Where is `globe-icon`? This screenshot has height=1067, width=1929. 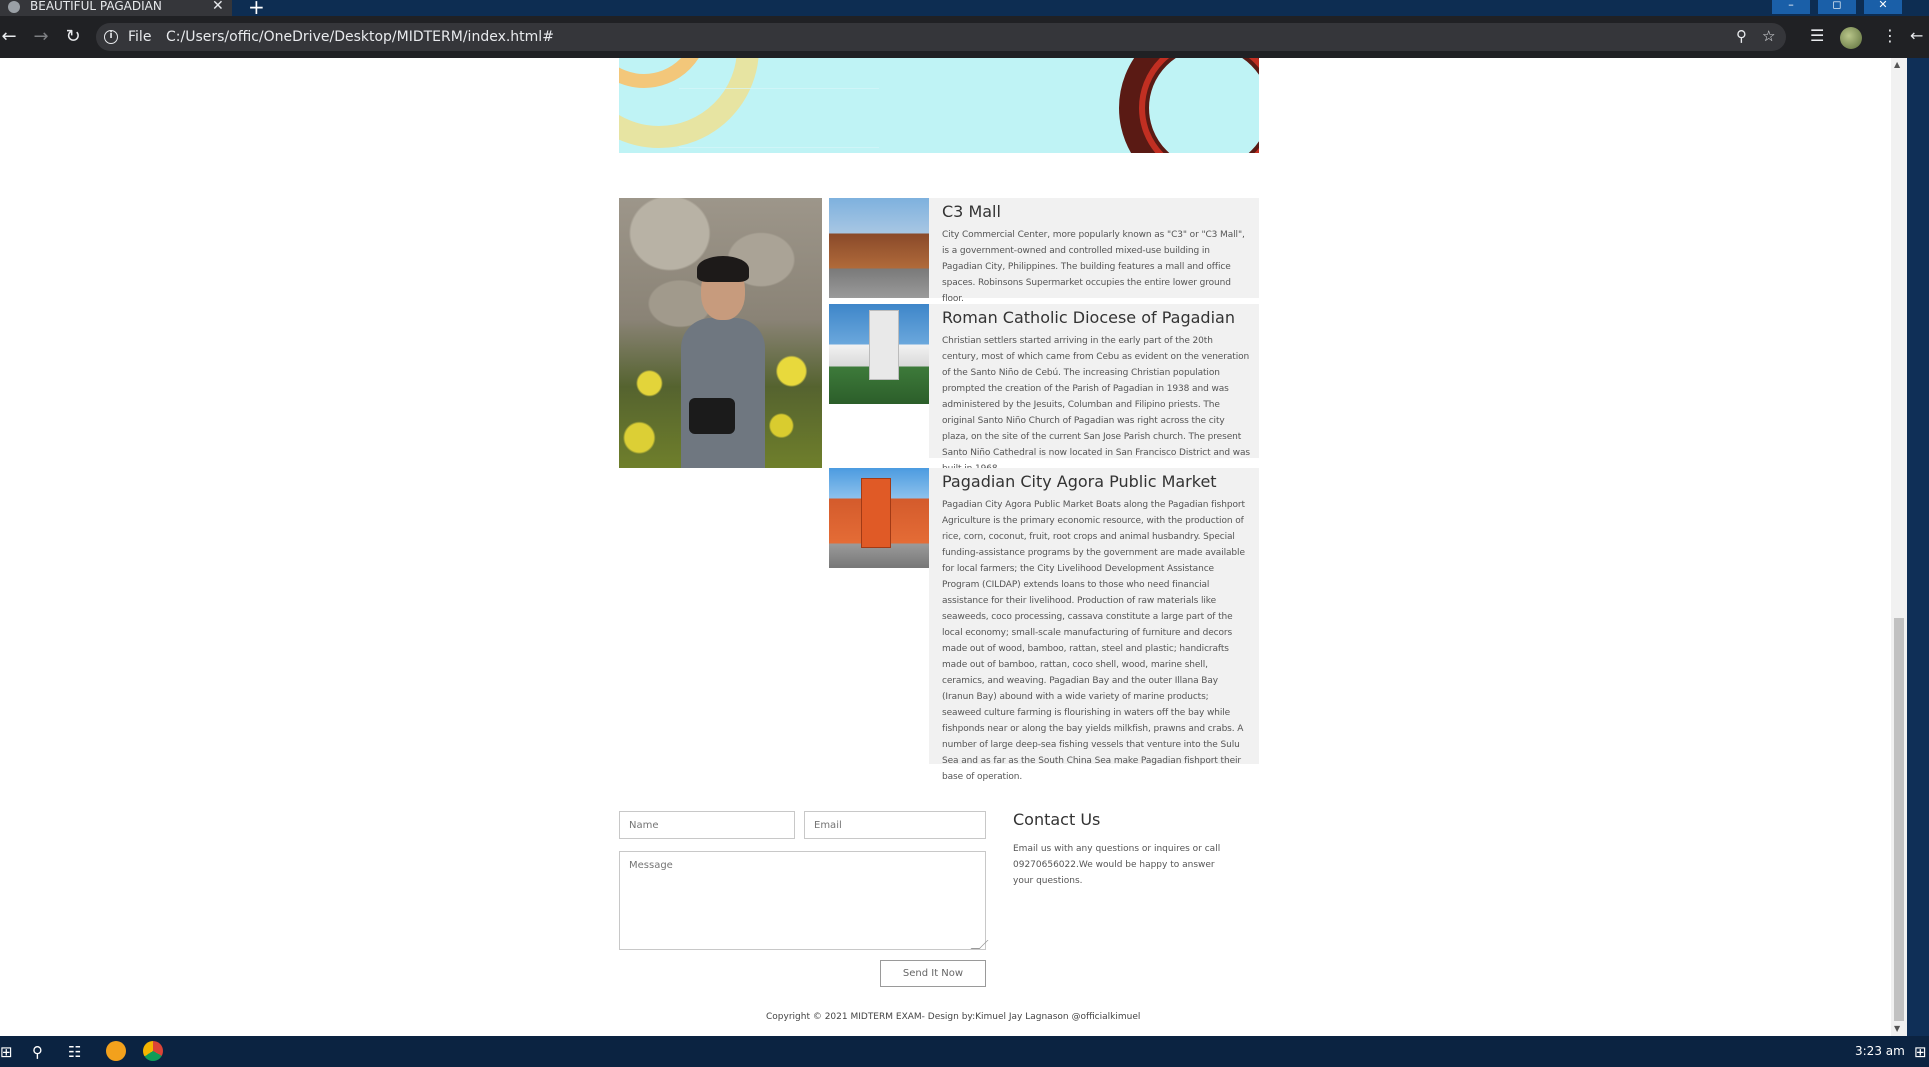
globe-icon is located at coordinates (14, 7).